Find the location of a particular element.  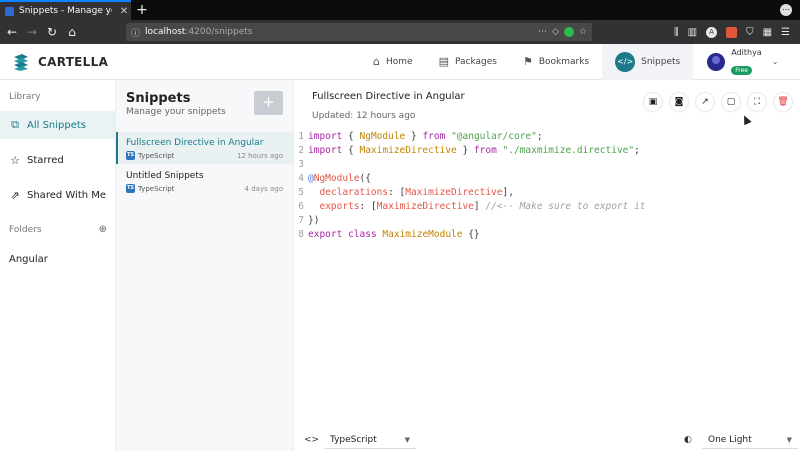

code-line: 3 is located at coordinates (470, 165).